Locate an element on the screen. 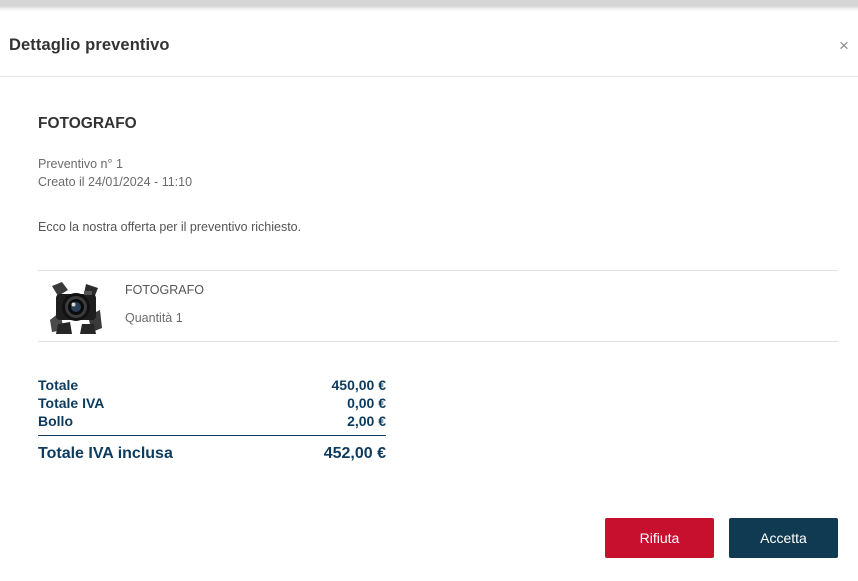 Image resolution: width=858 pixels, height=581 pixels. grand-total-value: 452,00 € is located at coordinates (354, 453).